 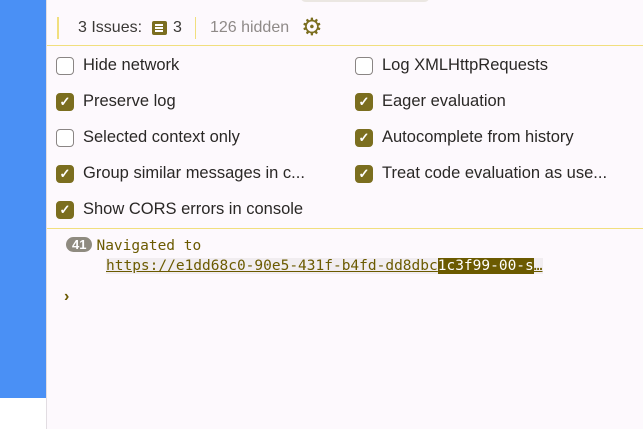 I want to click on setting-eager-evaluation: ✓ Eager evaluation, so click(x=430, y=101).